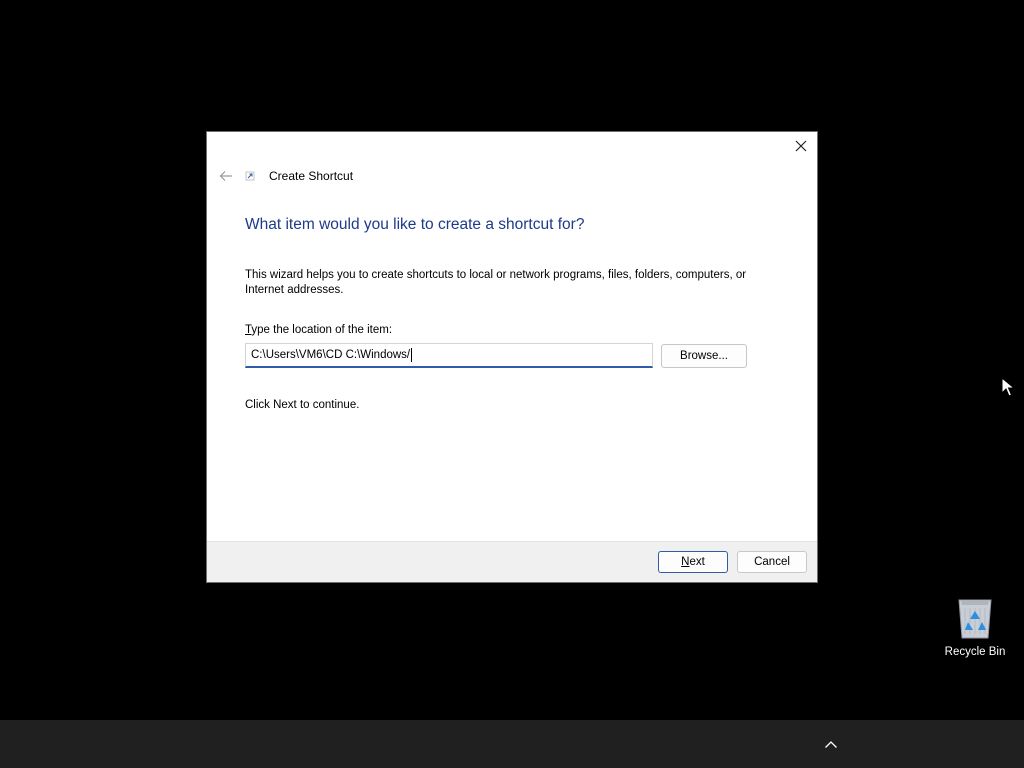 Image resolution: width=1024 pixels, height=768 pixels. I want to click on wizard-header: Create Shortcut, so click(283, 176).